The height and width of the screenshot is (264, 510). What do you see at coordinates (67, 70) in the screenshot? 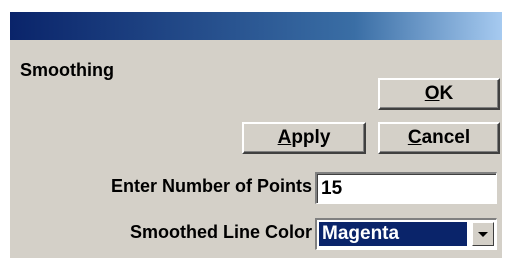
I see `dialog-heading: Smoothing` at bounding box center [67, 70].